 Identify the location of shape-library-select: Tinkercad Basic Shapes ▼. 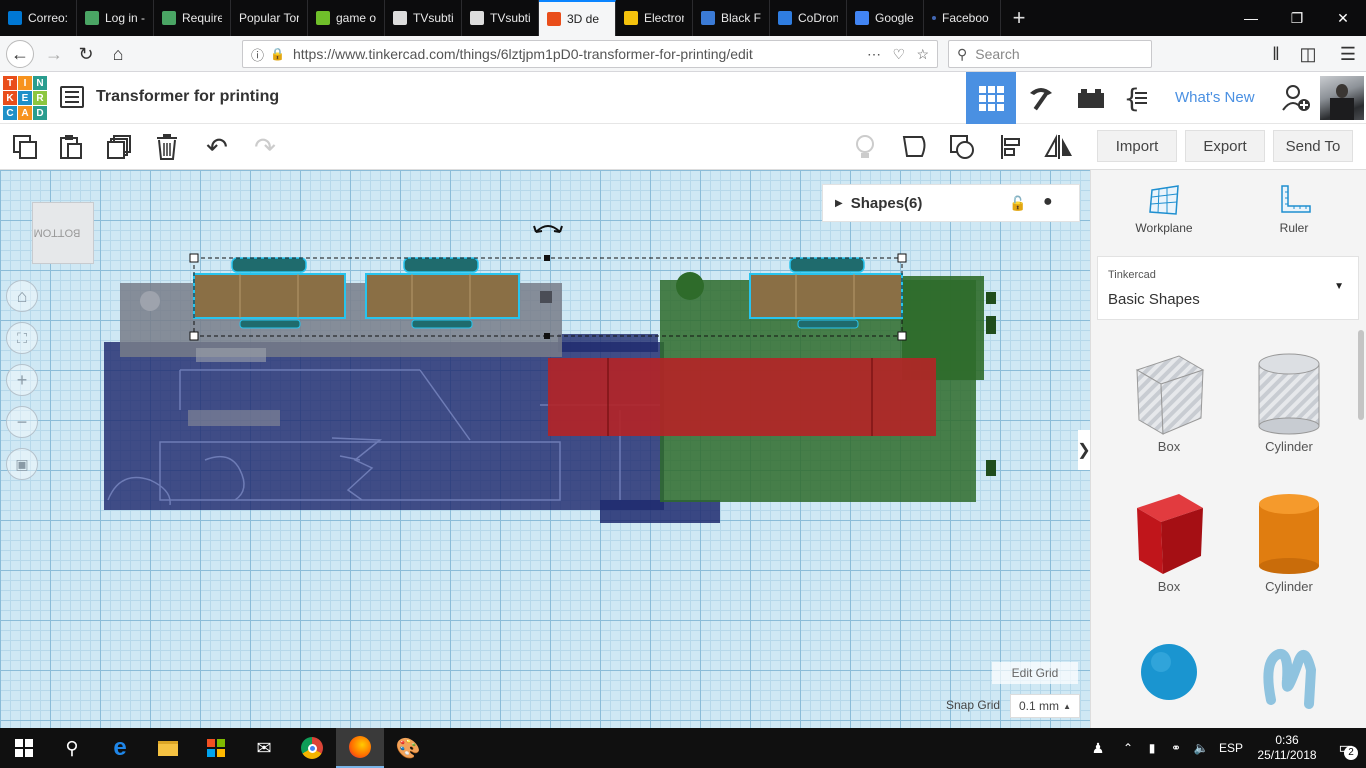
(1228, 288).